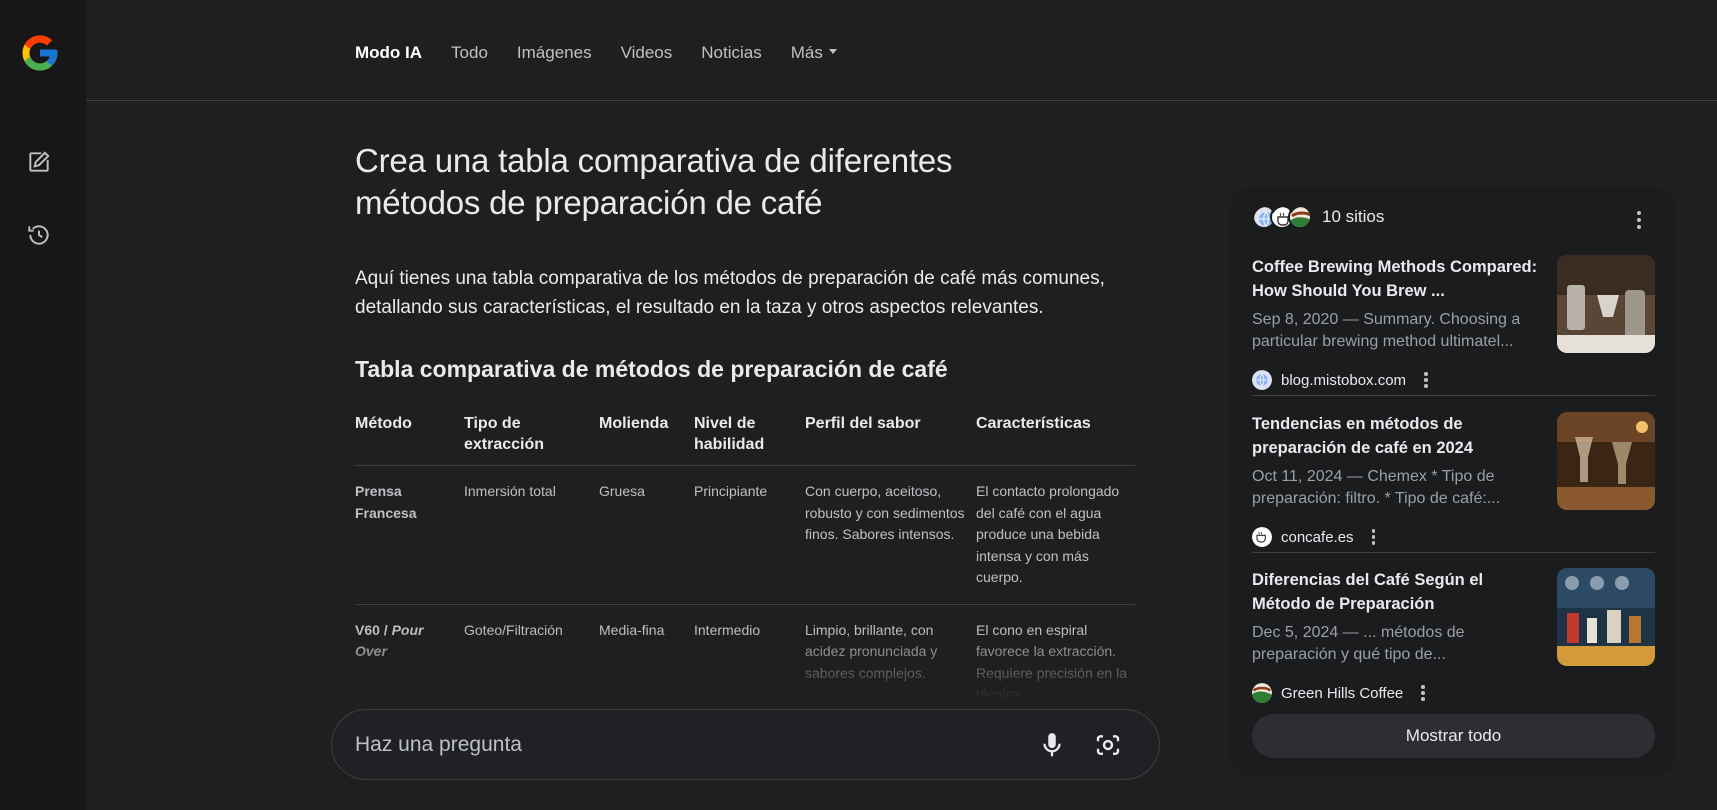  I want to click on table-cell: Media-fina, so click(646, 652).